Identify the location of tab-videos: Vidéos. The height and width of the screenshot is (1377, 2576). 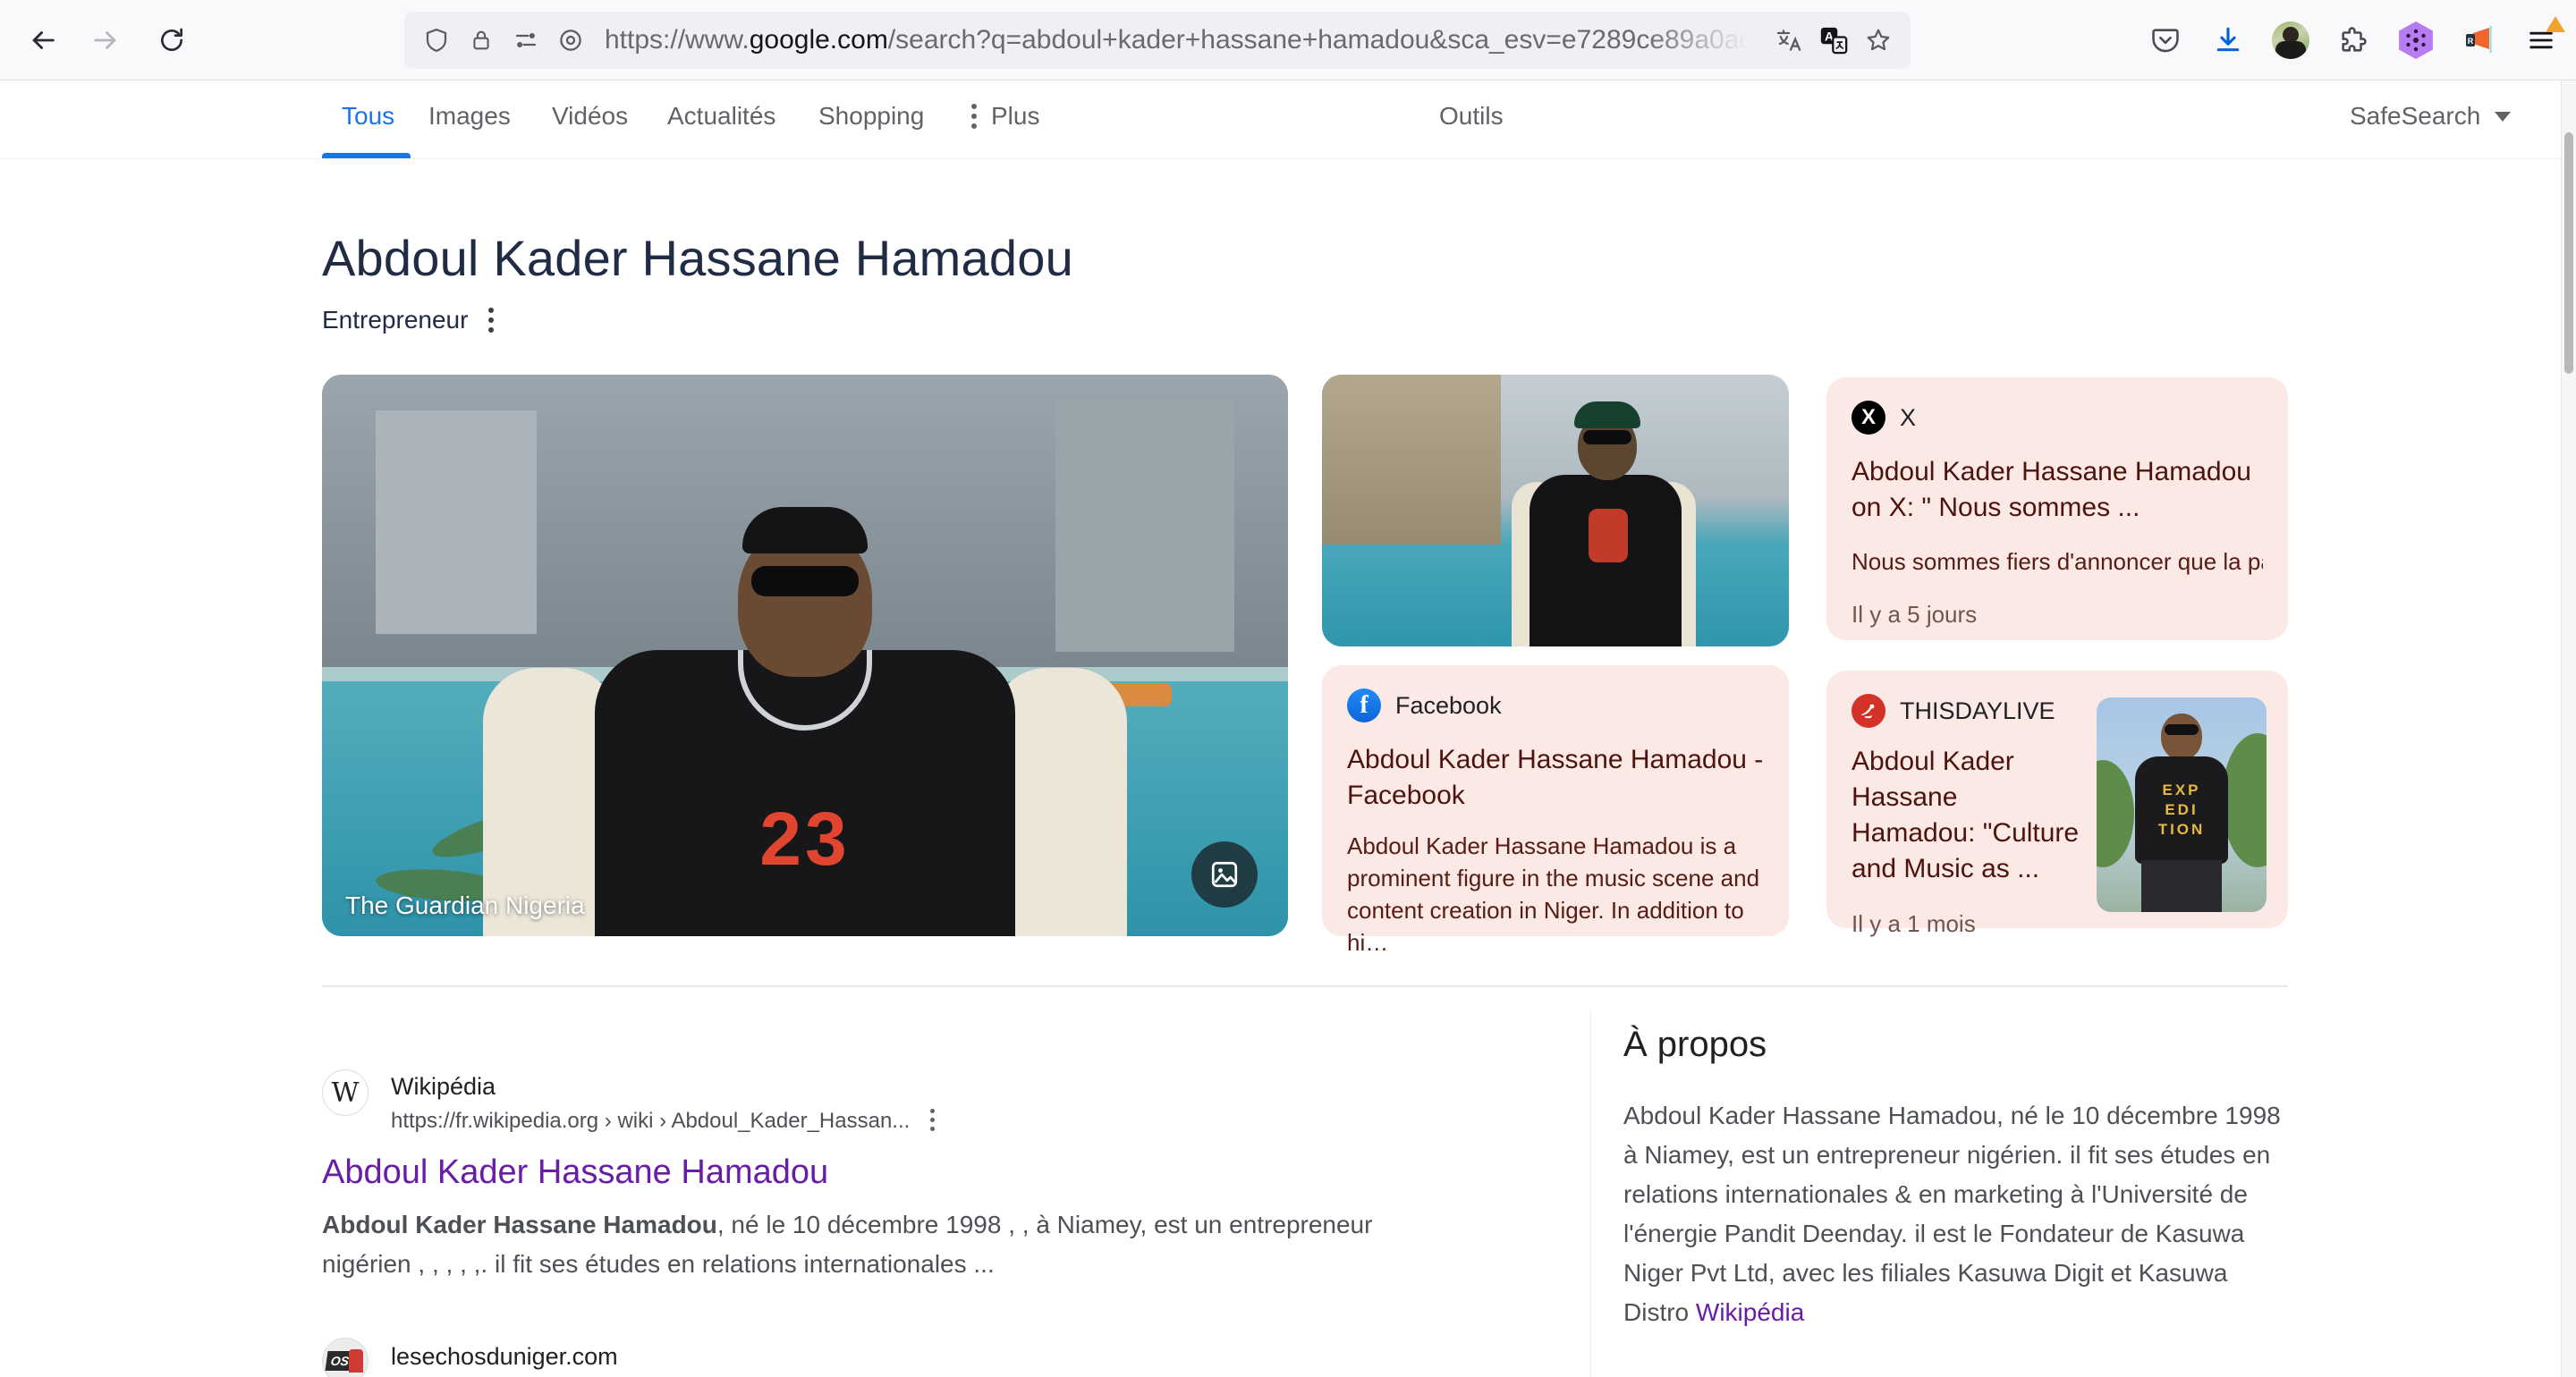
(590, 116).